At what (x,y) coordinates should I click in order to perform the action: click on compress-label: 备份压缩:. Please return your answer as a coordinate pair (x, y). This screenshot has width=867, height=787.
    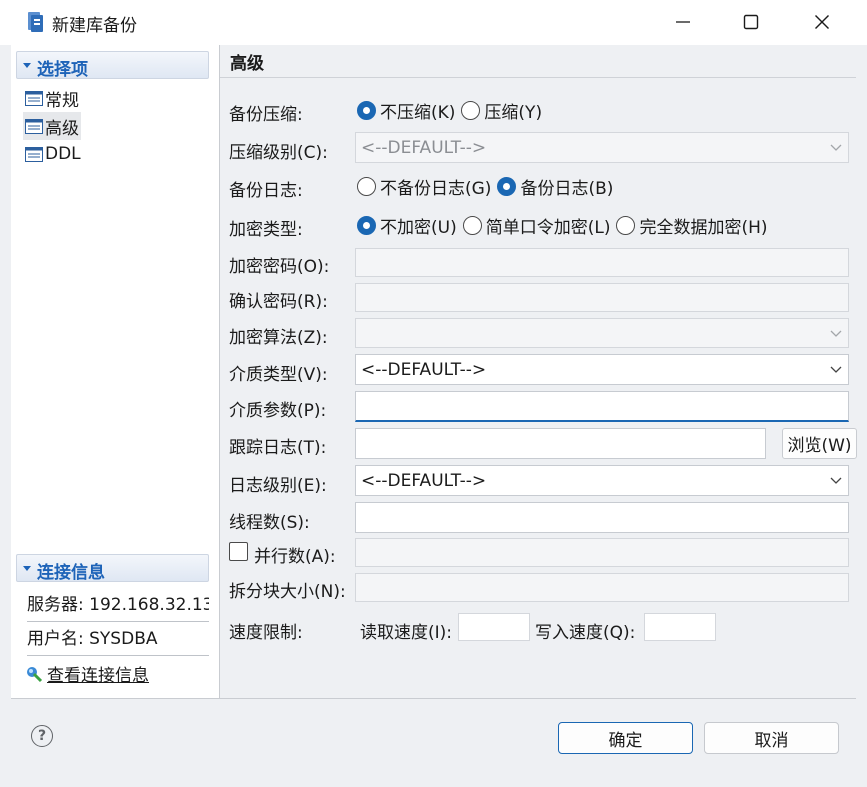
    Looking at the image, I should click on (266, 115).